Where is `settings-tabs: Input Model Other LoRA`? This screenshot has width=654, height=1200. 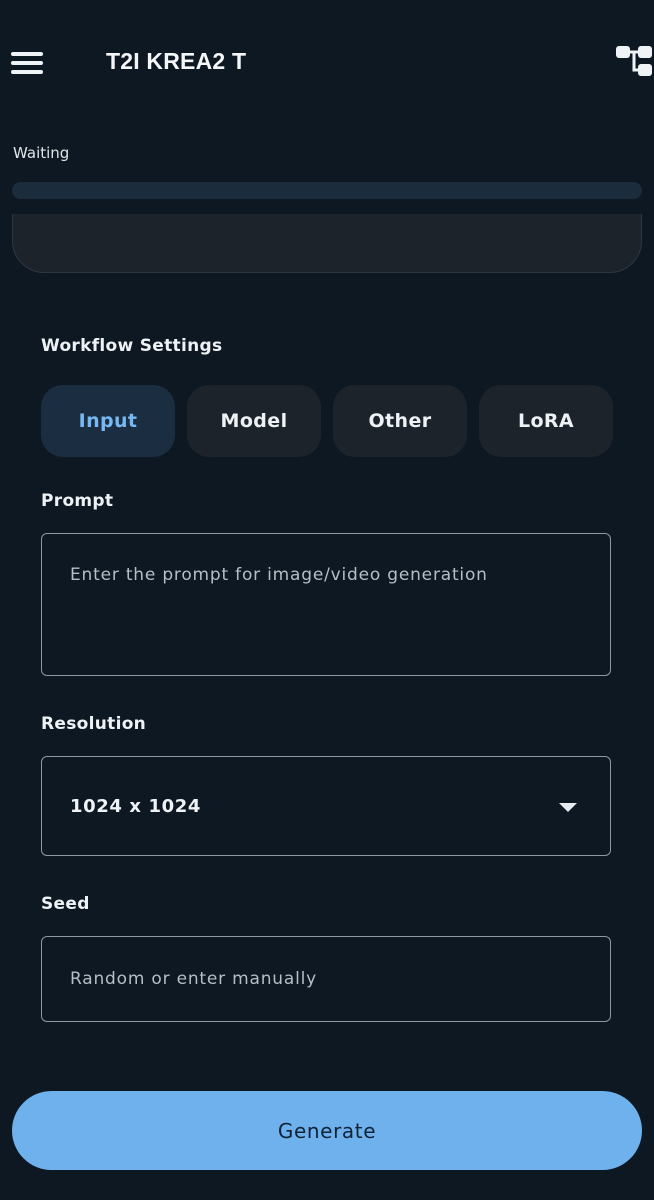
settings-tabs: Input Model Other LoRA is located at coordinates (327, 421).